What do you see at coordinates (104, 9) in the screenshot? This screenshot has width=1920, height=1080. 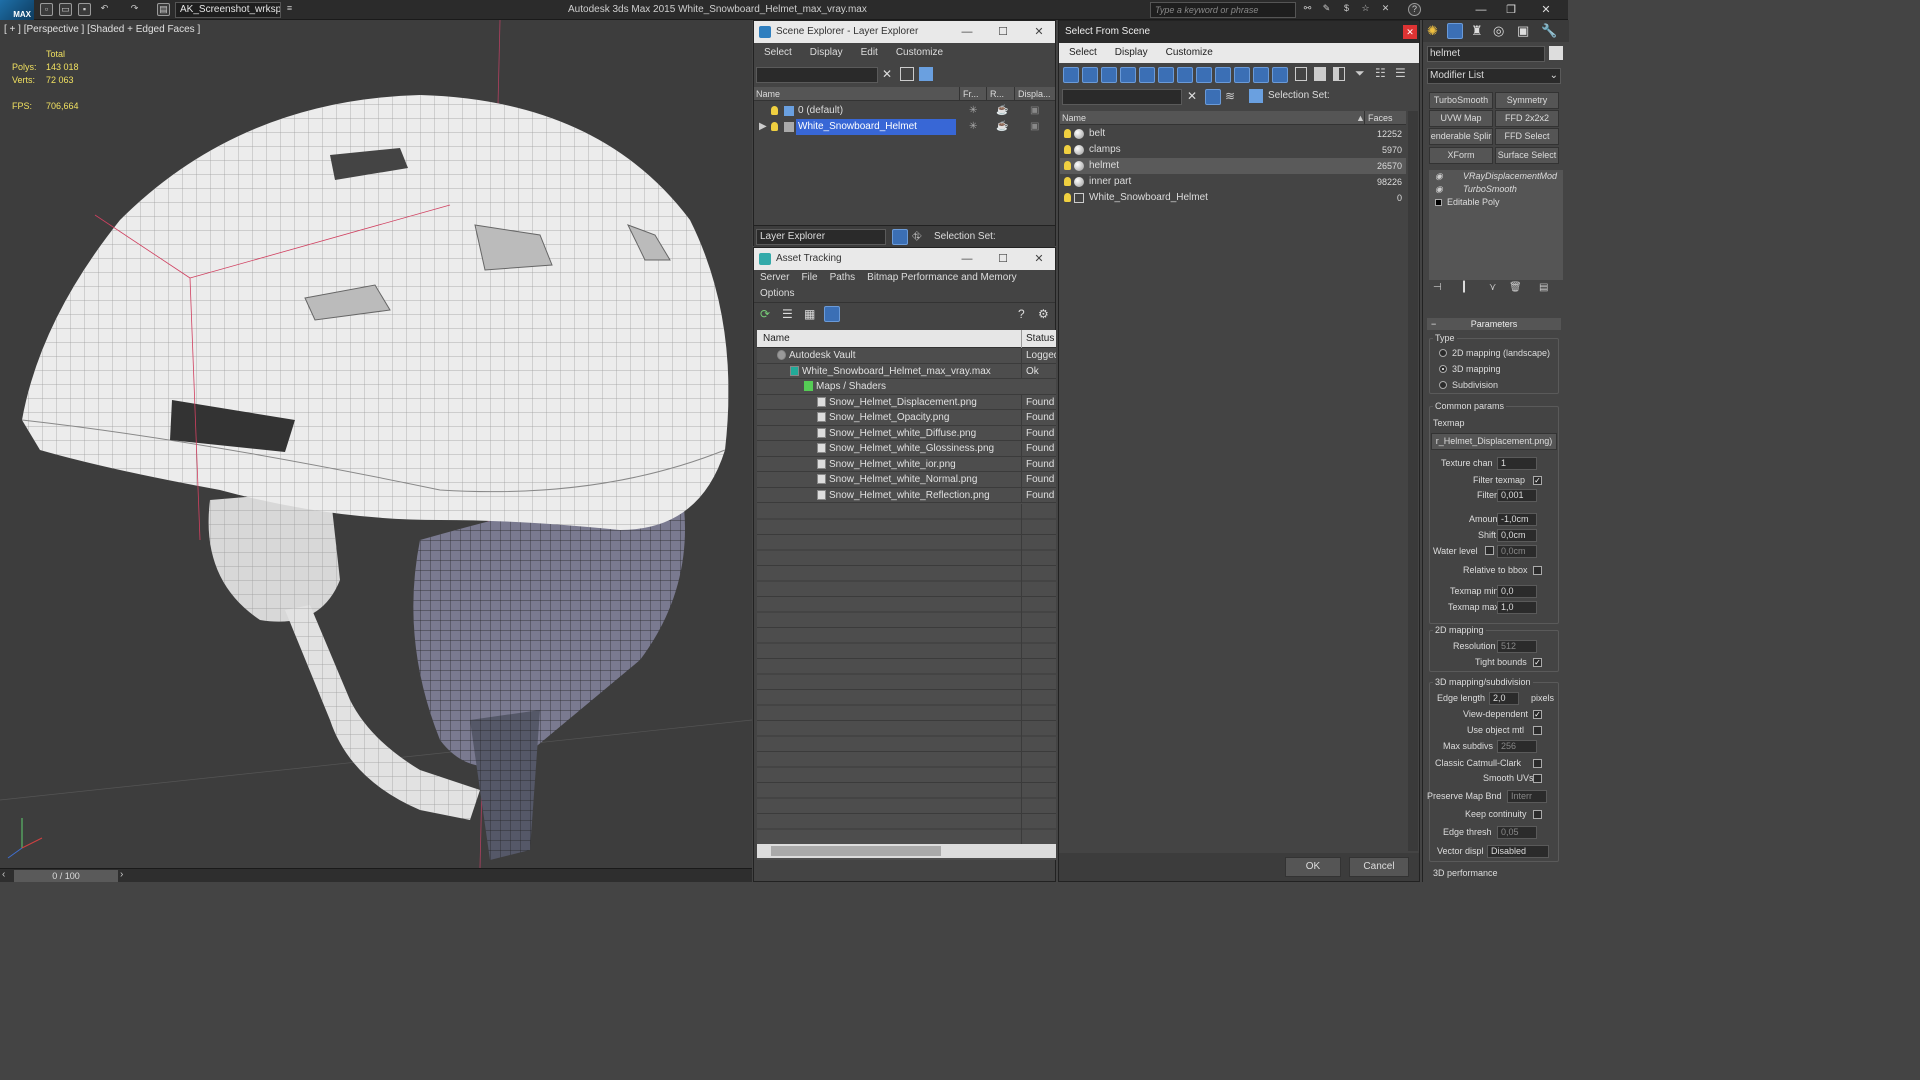 I see `undo-icon: ↶` at bounding box center [104, 9].